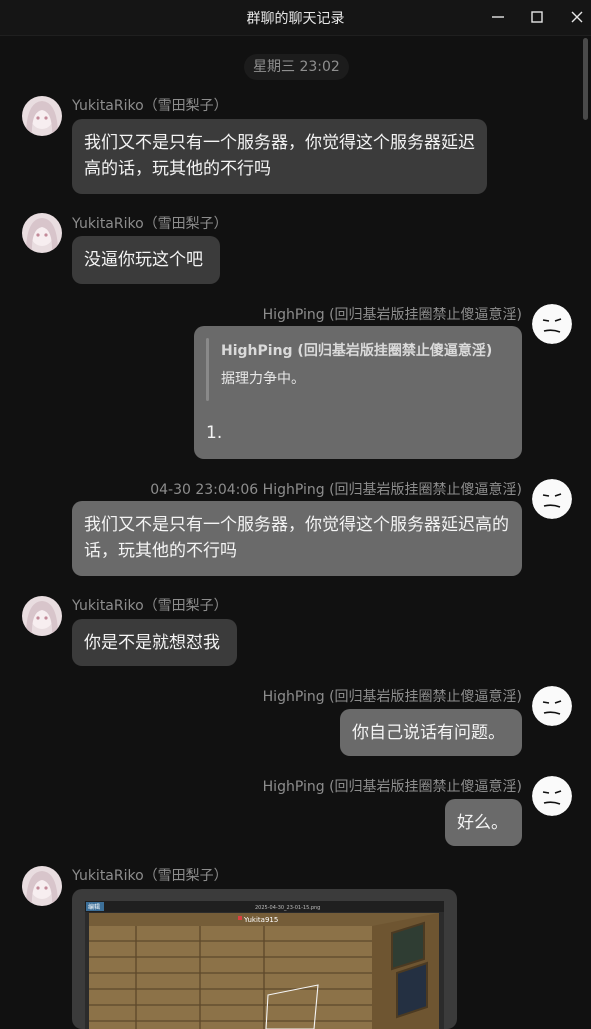 The width and height of the screenshot is (591, 1029). What do you see at coordinates (357, 351) in the screenshot?
I see `quote-author: HighPing (回归基岩版挂圈禁止傻逼意淫)` at bounding box center [357, 351].